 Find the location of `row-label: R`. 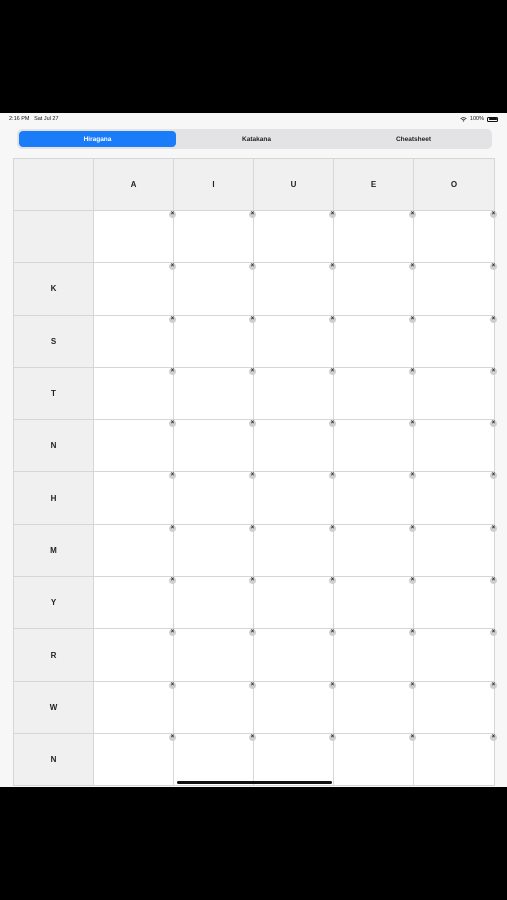

row-label: R is located at coordinates (54, 655).